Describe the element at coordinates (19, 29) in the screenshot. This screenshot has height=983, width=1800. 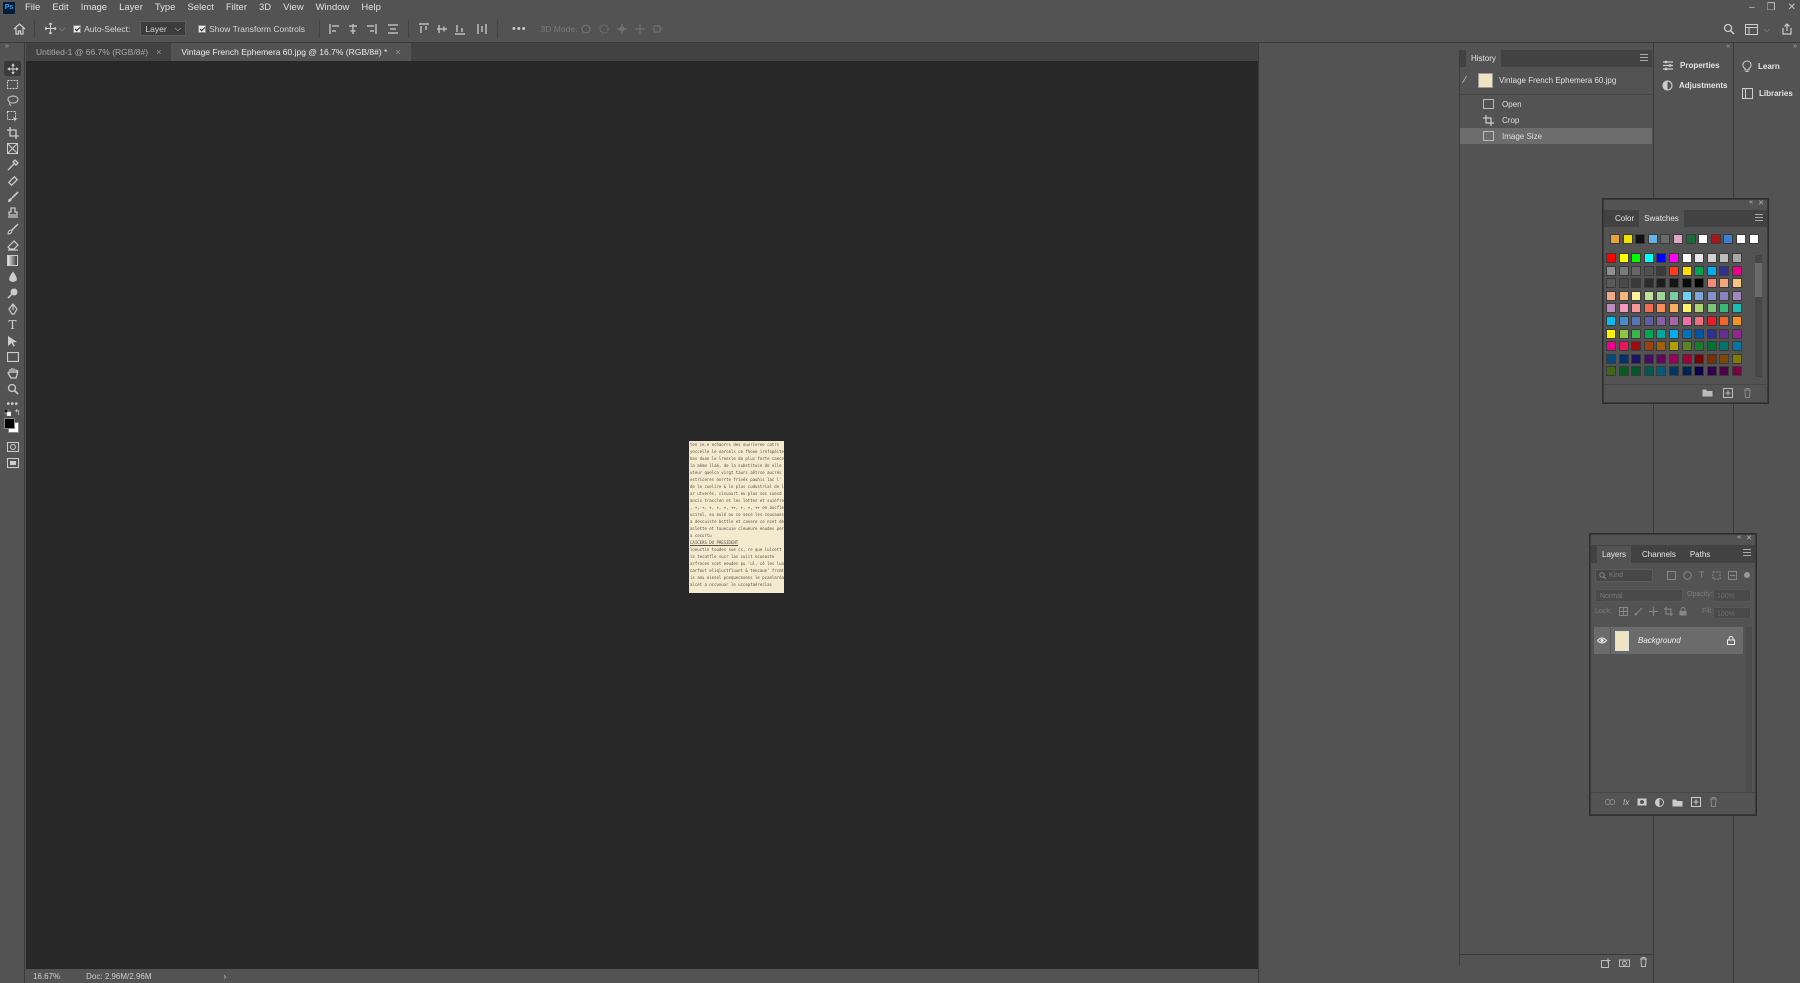
I see `home-icon` at that location.